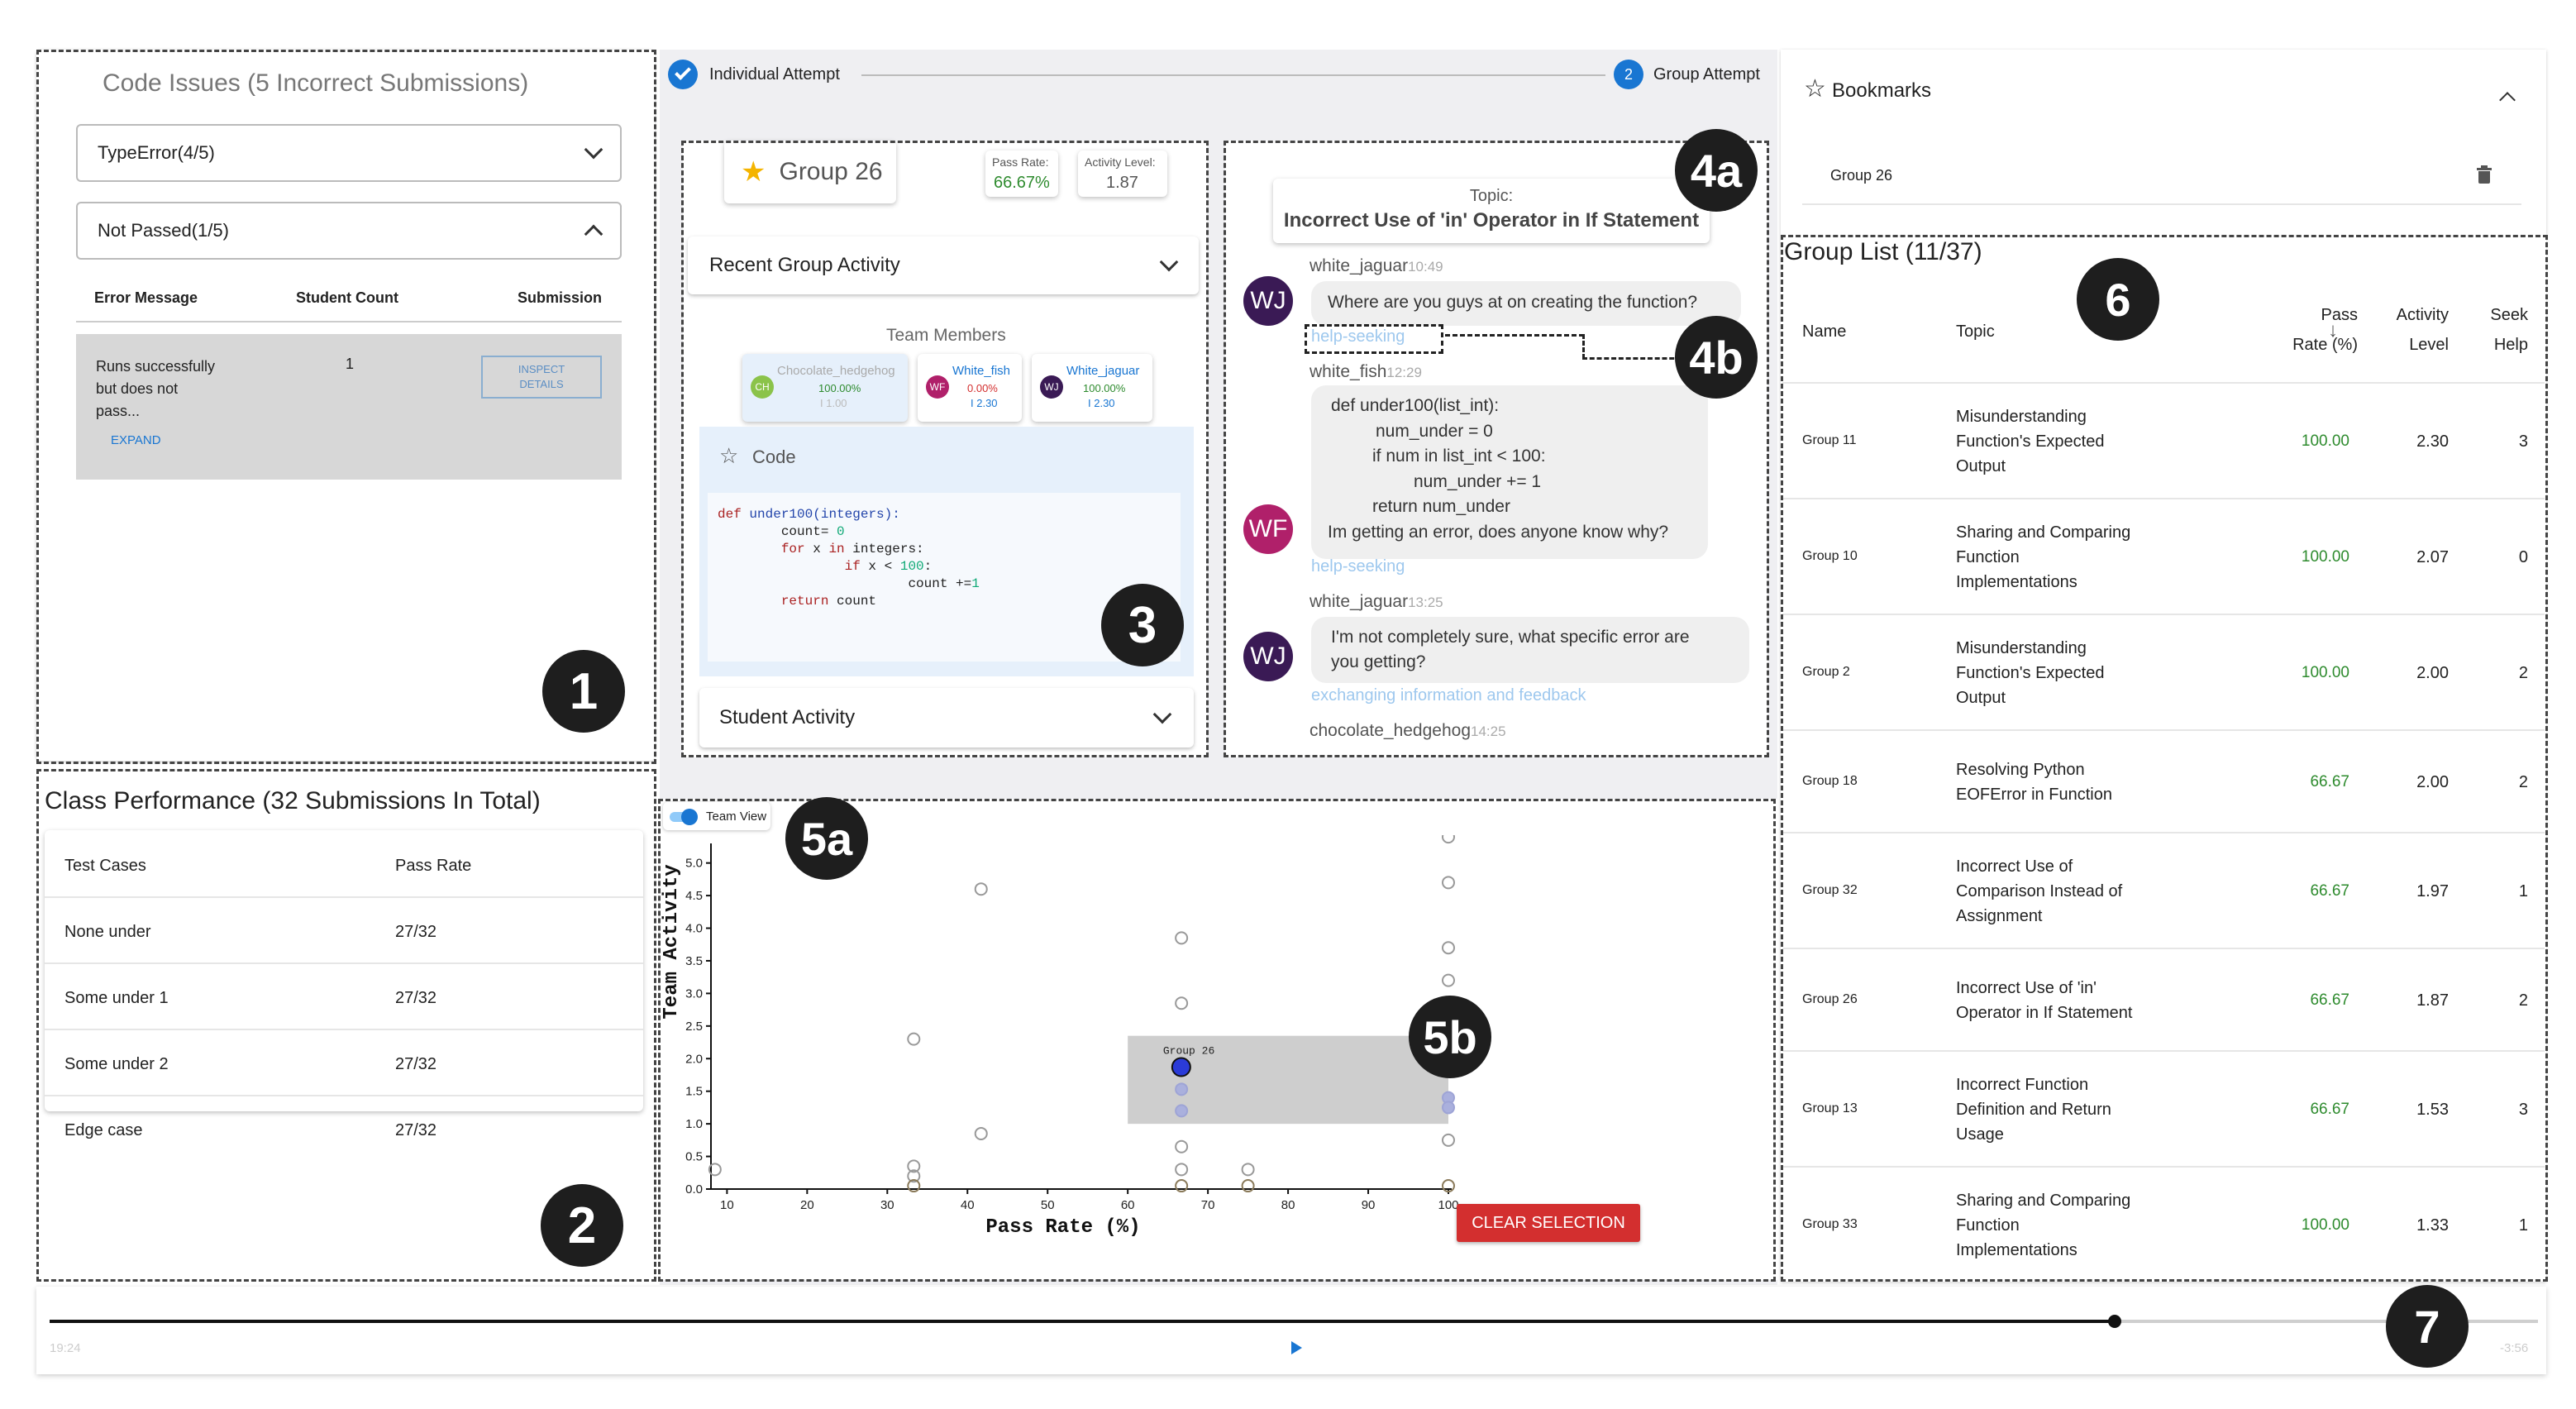 The width and height of the screenshot is (2576, 1409). I want to click on stepper: Individual Attempt 2 Group Attempt, so click(1218, 74).